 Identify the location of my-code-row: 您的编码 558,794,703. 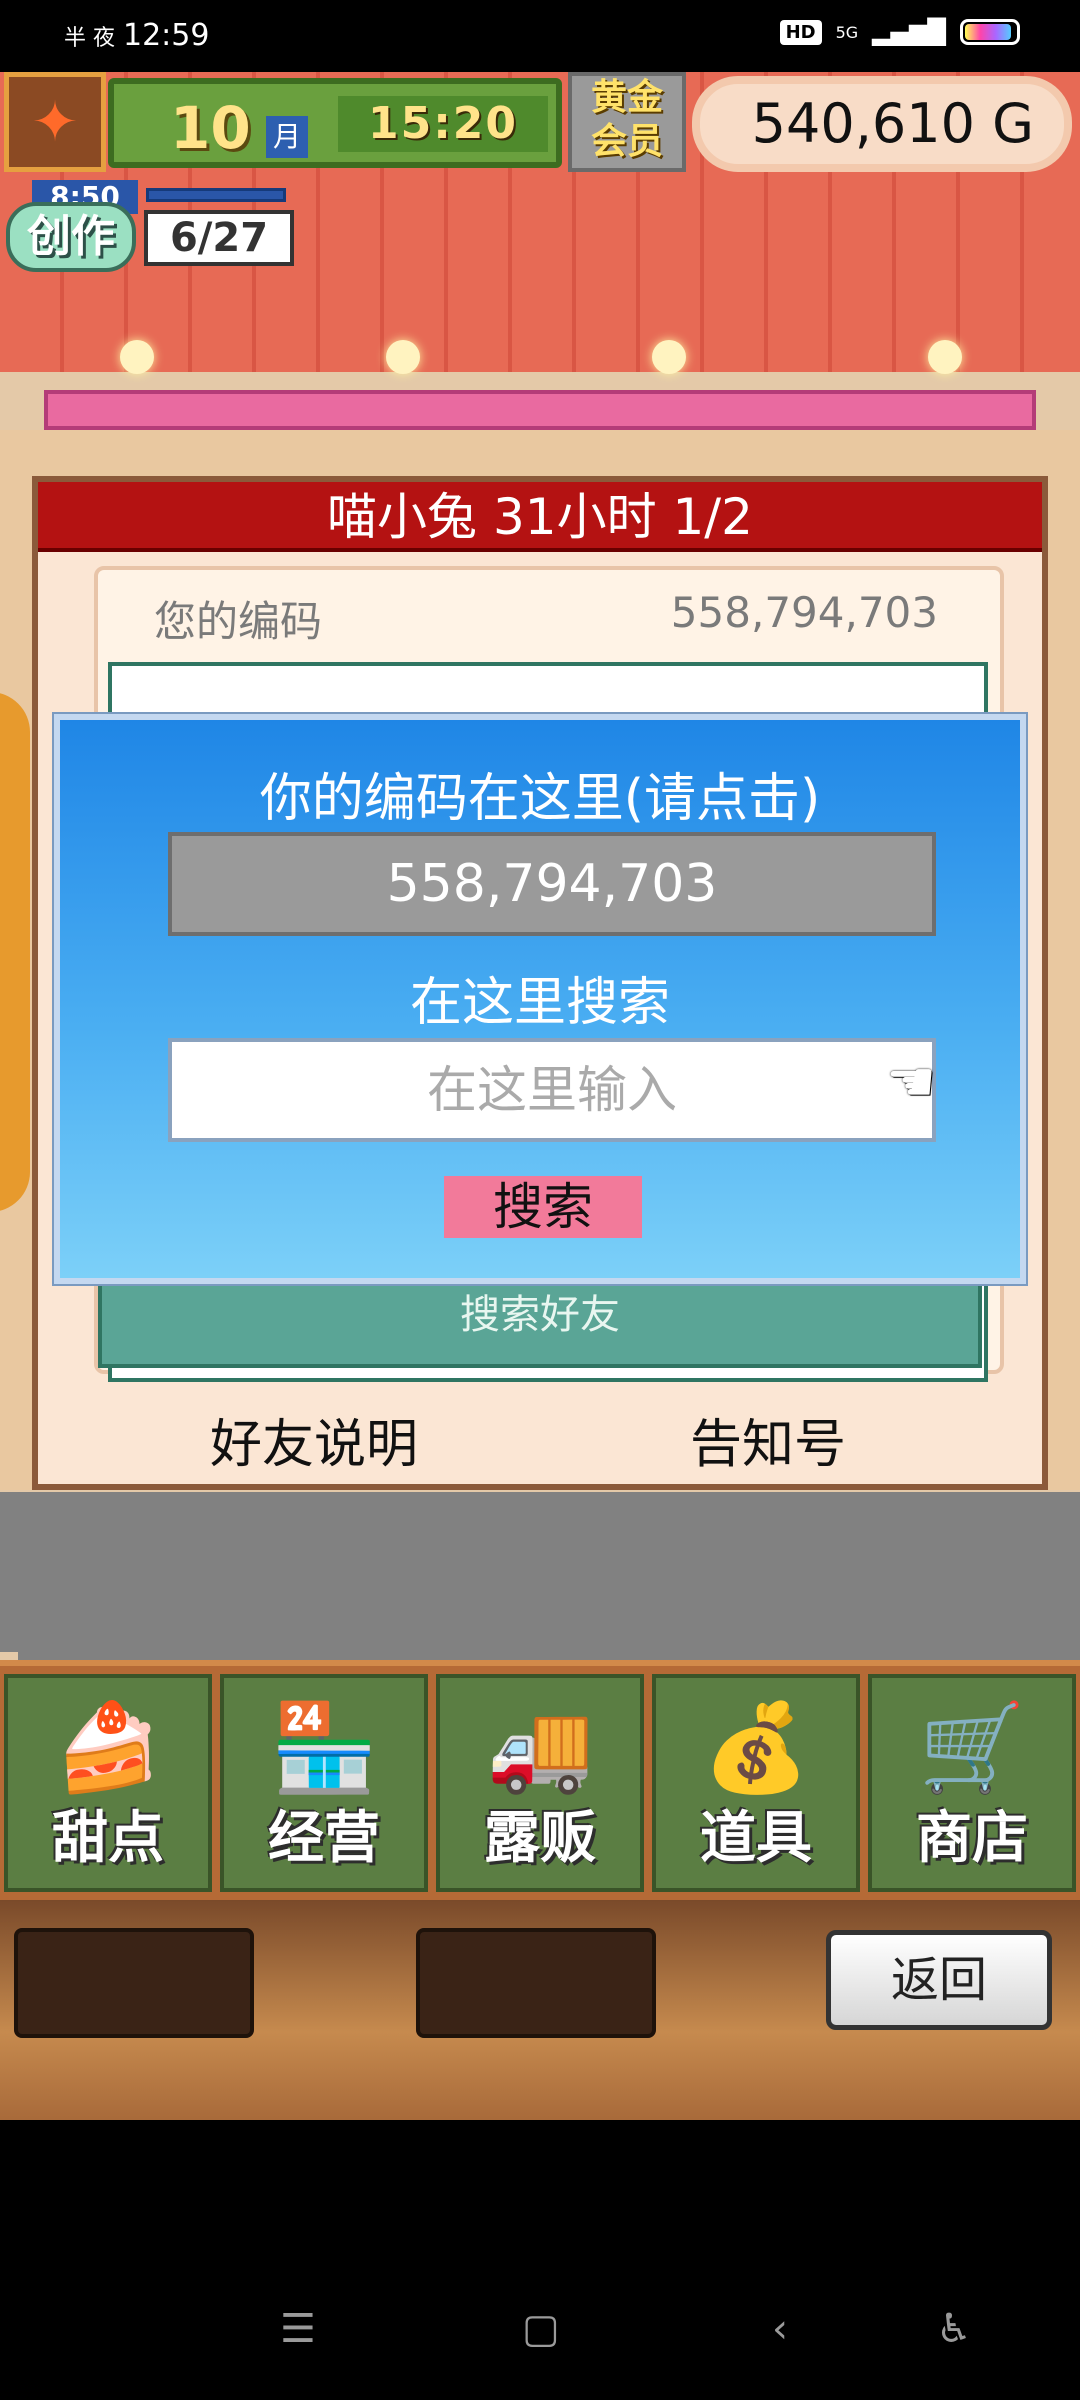
(553, 610).